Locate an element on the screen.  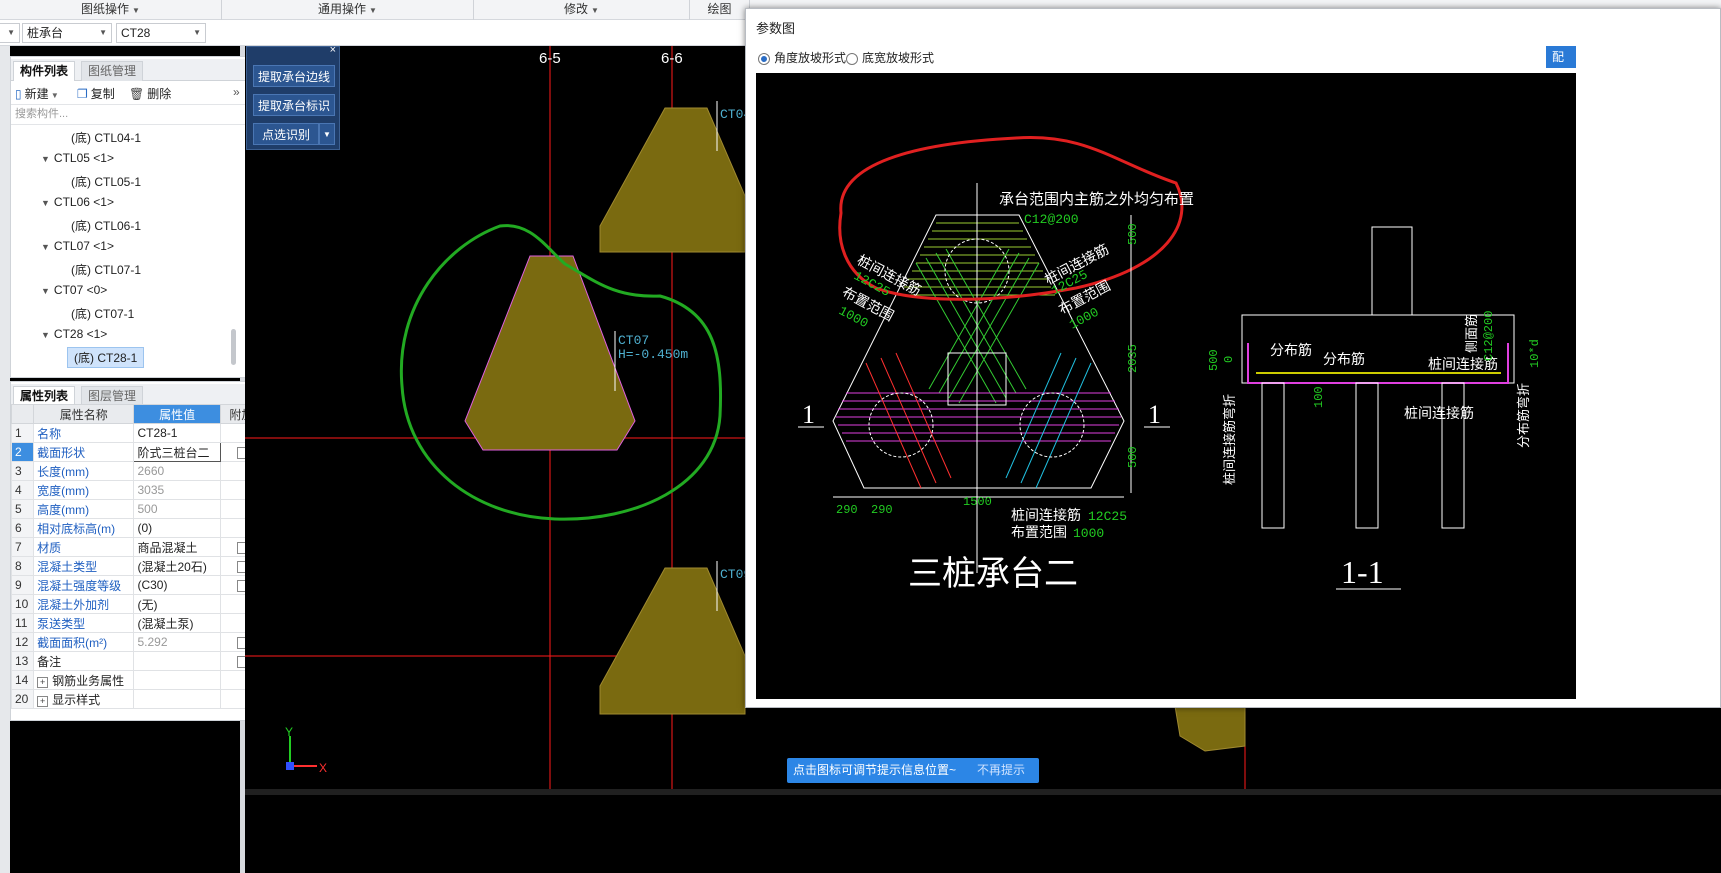
plan-title: 三桩承台二 is located at coordinates (993, 574).